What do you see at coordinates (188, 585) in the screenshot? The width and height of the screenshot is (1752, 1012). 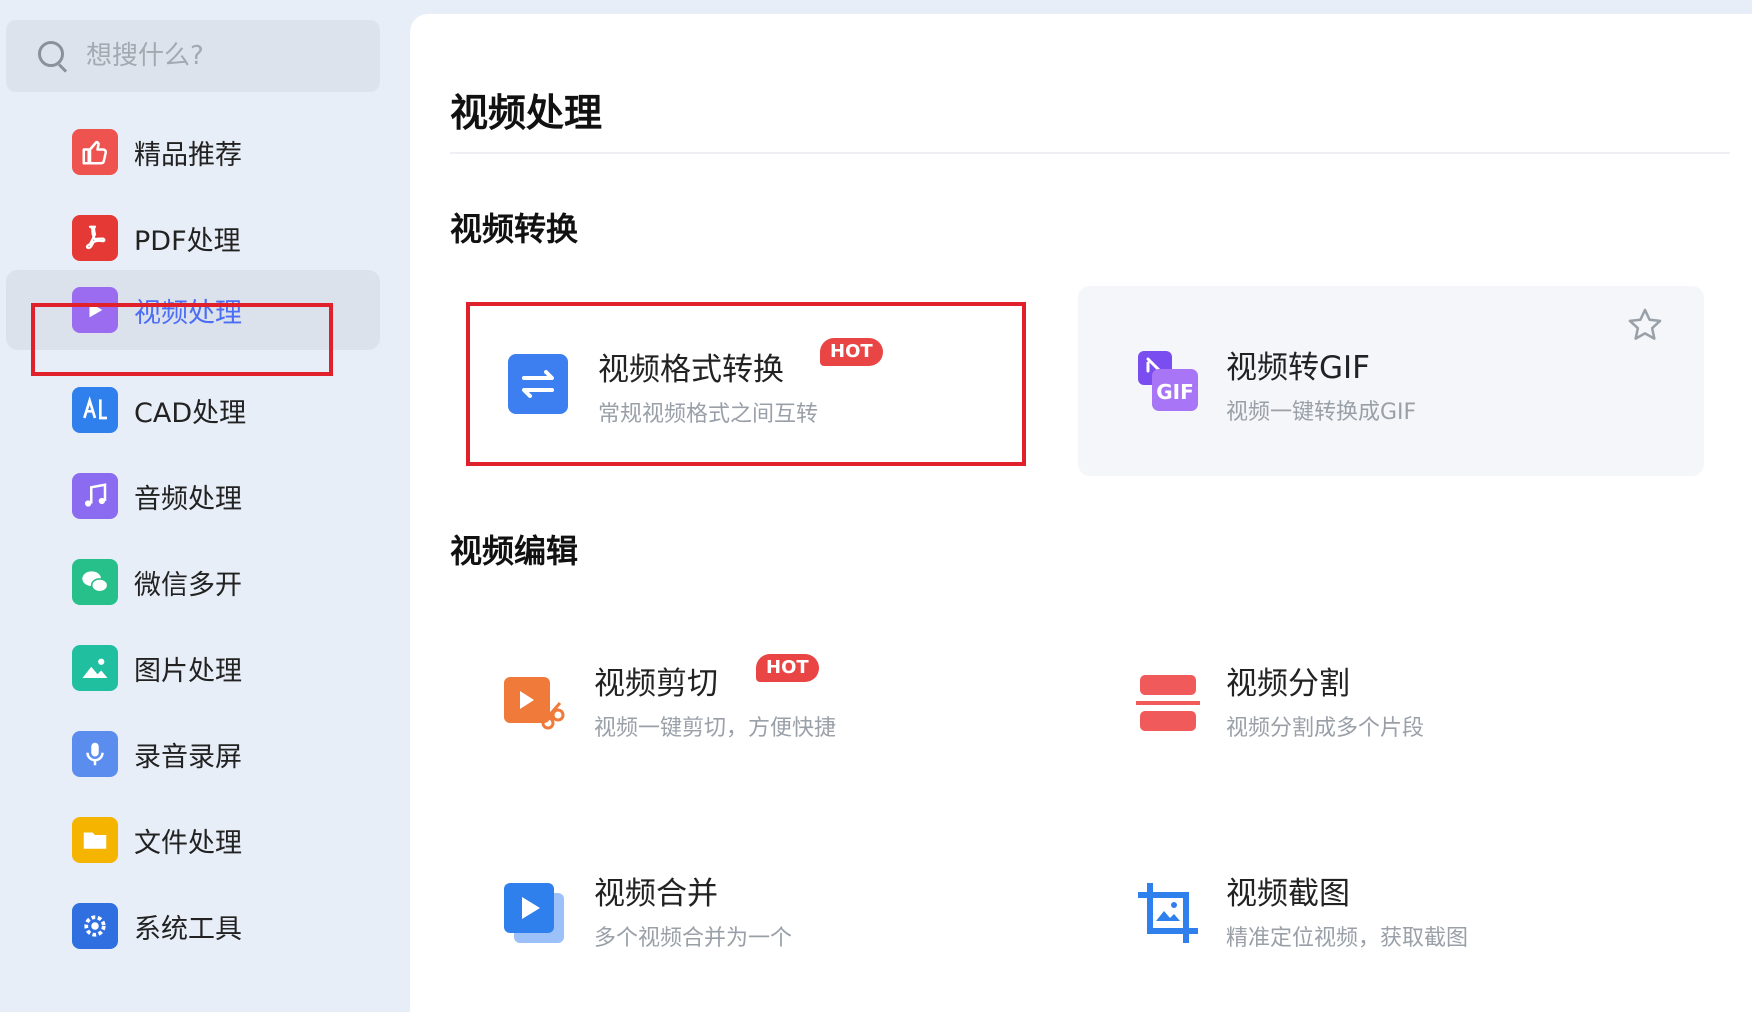 I see `sidebar-item-label: 微信多开` at bounding box center [188, 585].